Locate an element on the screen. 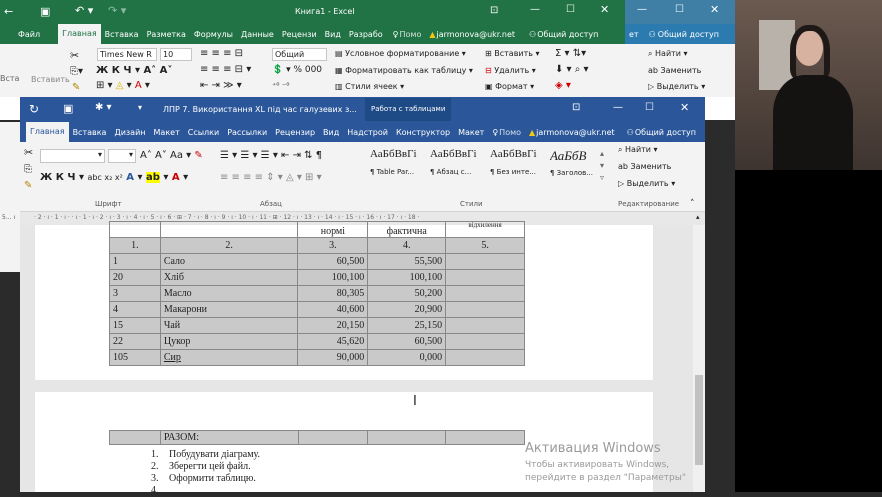 This screenshot has width=882, height=497. align-icons-2: ≡ ≡ ≡ ⊟ ▾ is located at coordinates (225, 69).